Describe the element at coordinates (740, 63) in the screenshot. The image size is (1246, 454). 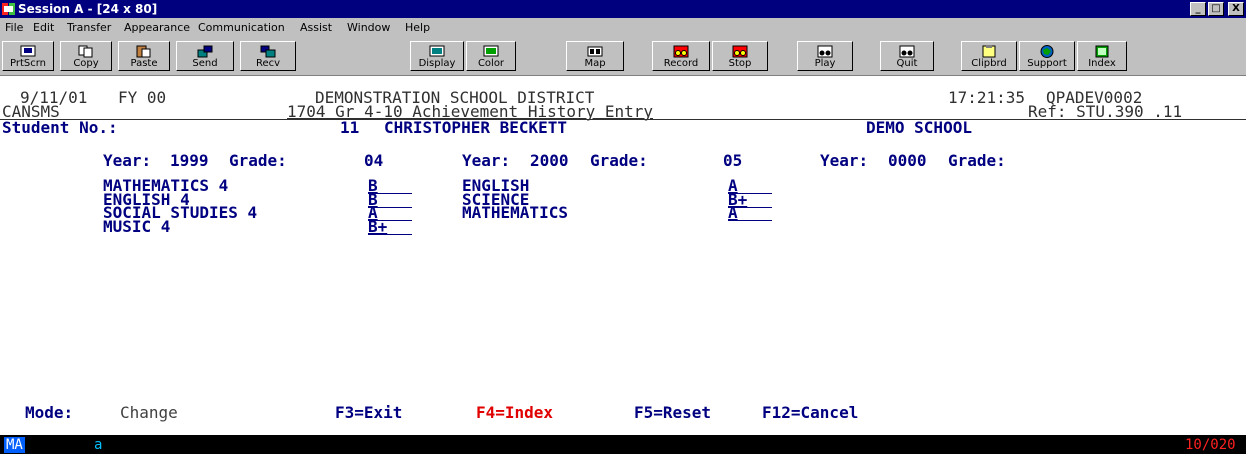
I see `stop-label: Stop` at that location.